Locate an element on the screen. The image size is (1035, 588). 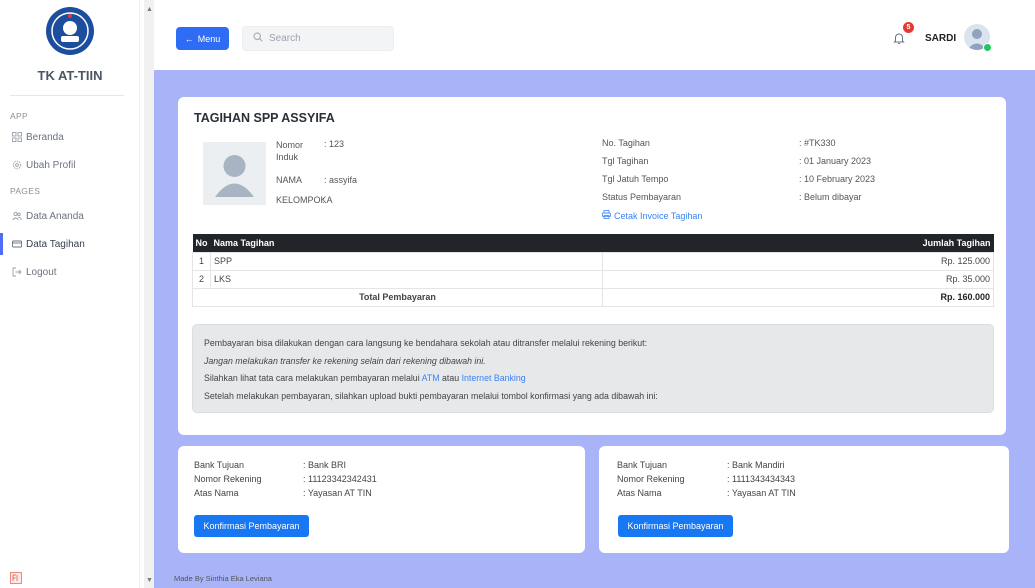
status-label: Status Pembayaran is located at coordinates (642, 197).